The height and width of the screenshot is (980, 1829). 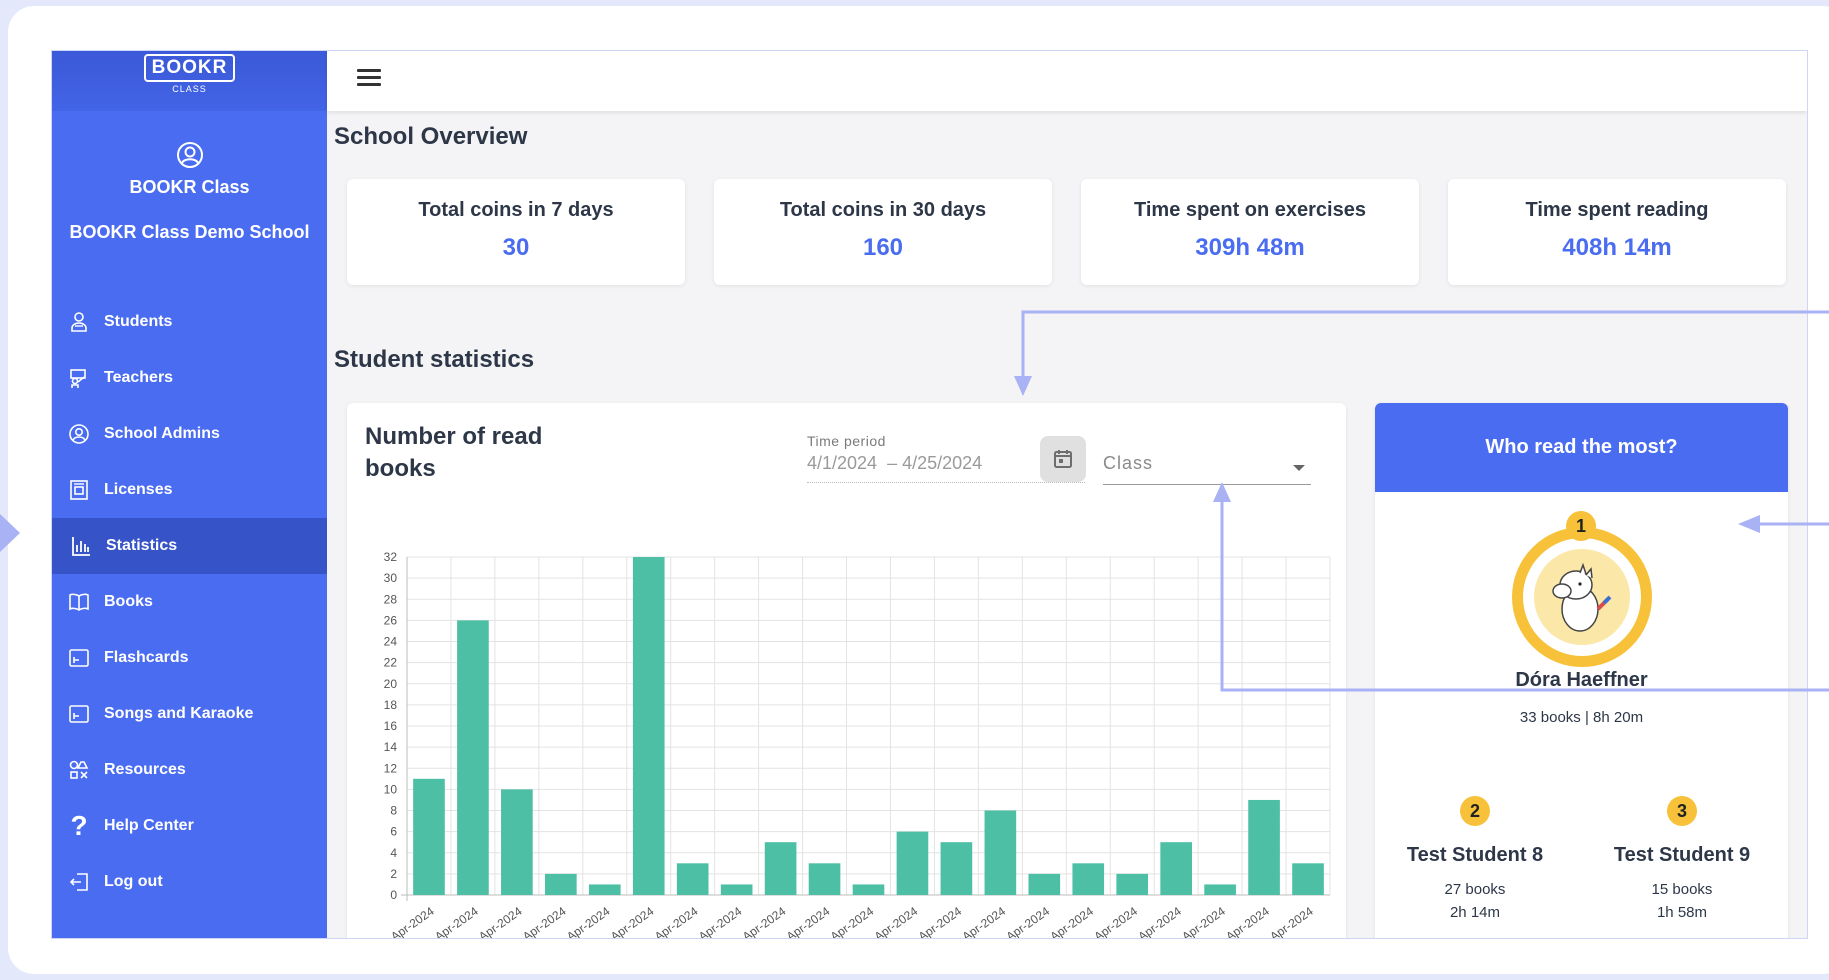 I want to click on y-tick-label: 26, so click(x=391, y=620).